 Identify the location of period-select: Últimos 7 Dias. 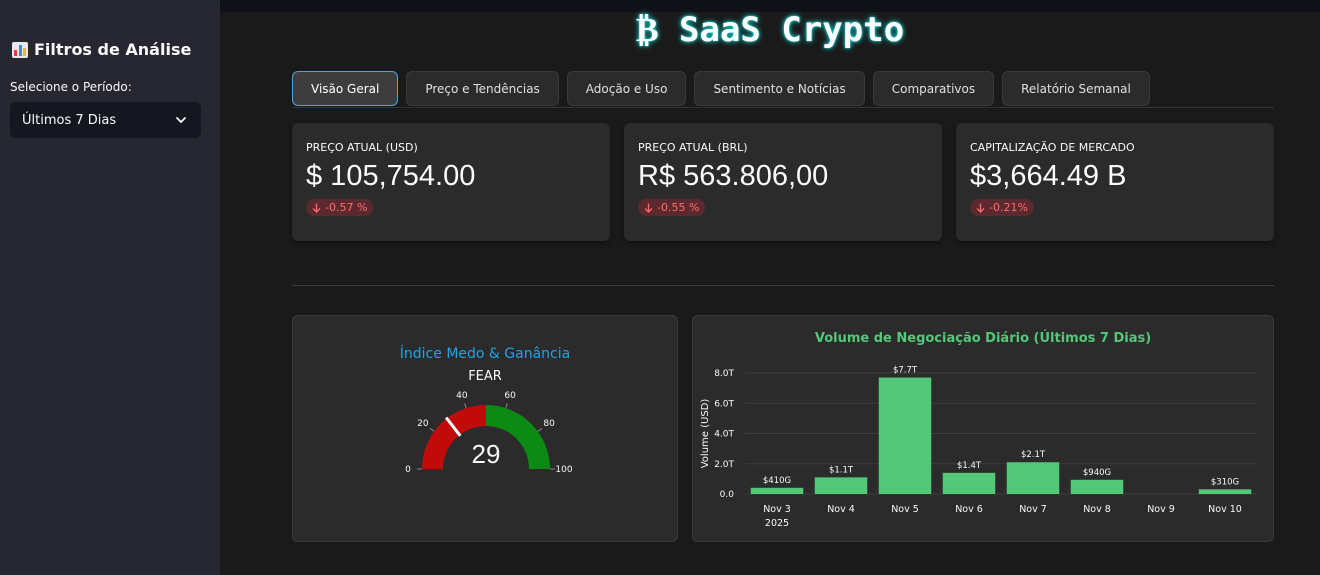
(105, 120).